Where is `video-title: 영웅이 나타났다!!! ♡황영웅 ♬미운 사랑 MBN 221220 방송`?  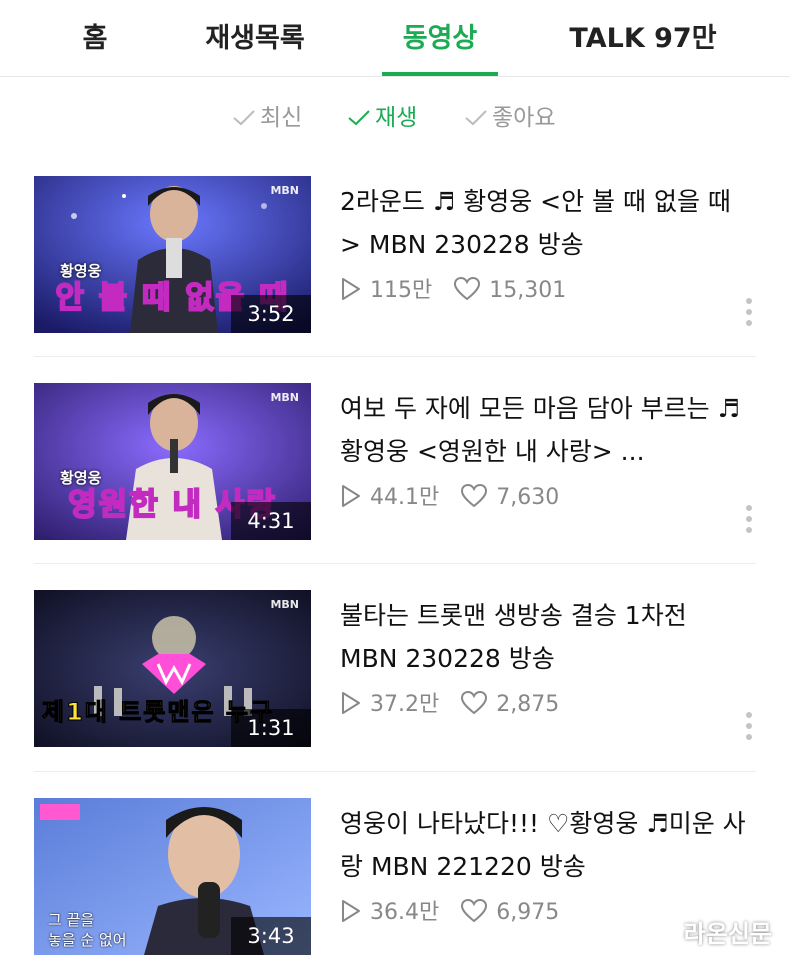
video-title: 영웅이 나타났다!!! ♡황영웅 ♬미운 사랑 MBN 221220 방송 is located at coordinates (545, 845).